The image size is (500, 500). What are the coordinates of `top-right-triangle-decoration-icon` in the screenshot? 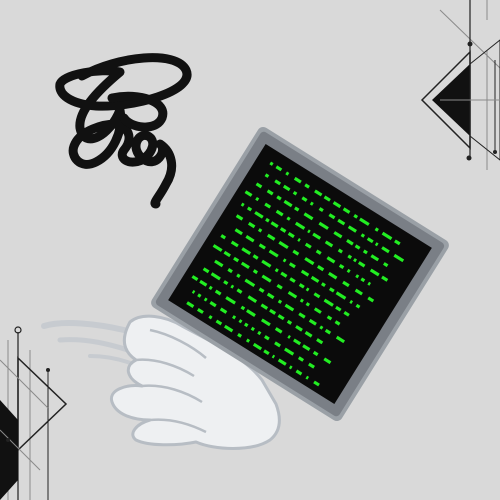 It's located at (460, 85).